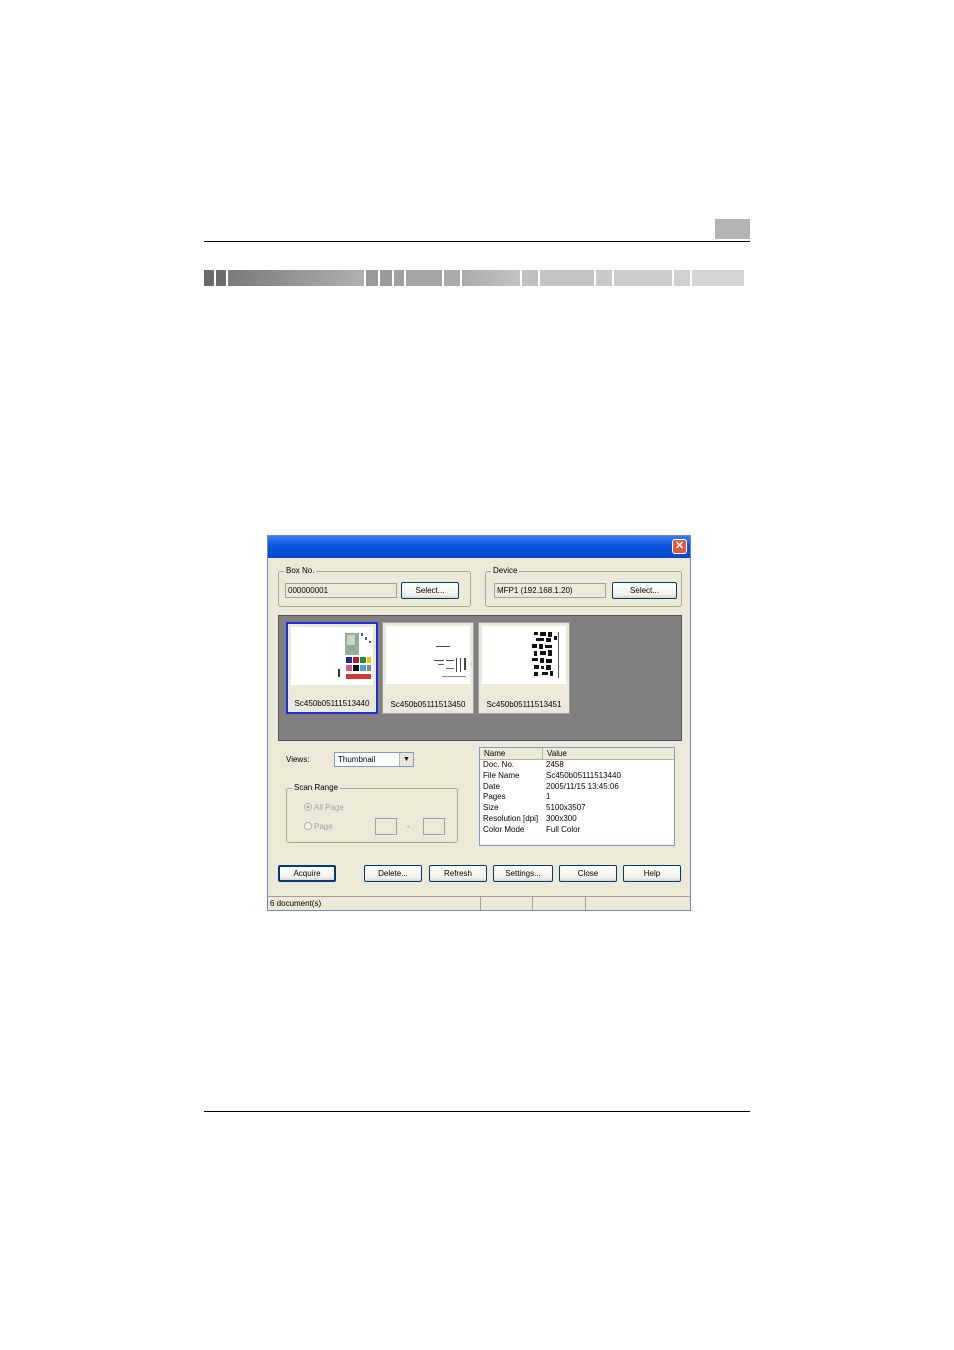  What do you see at coordinates (477, 278) in the screenshot?
I see `section-divider-bar` at bounding box center [477, 278].